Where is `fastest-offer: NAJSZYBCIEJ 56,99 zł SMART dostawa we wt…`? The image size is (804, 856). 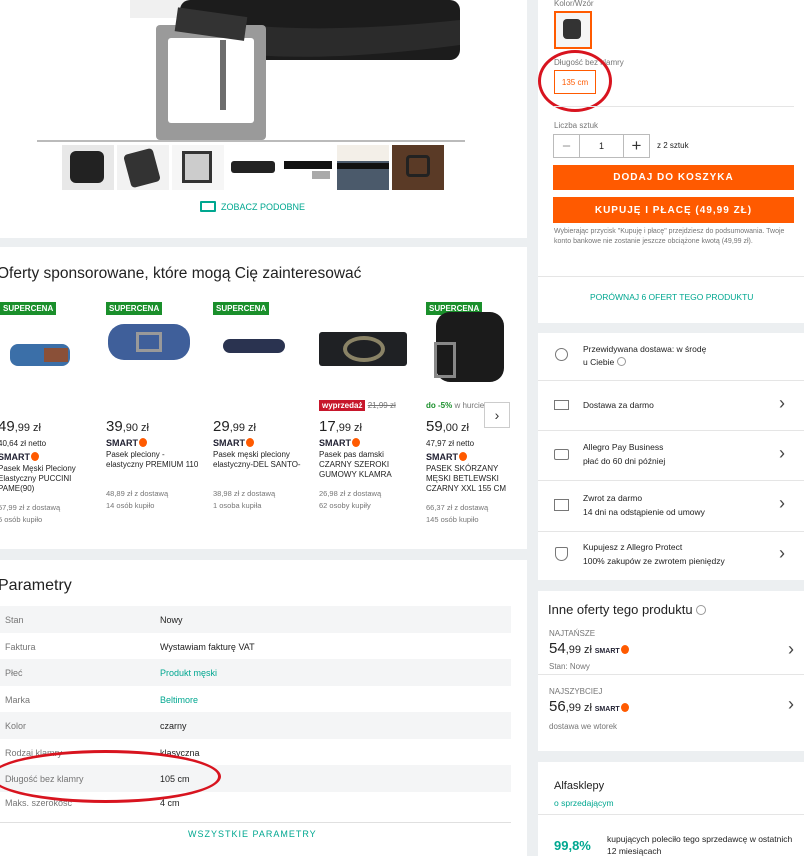
fastest-offer: NAJSZYBCIEJ 56,99 zł SMART dostawa we wt… is located at coordinates (671, 710).